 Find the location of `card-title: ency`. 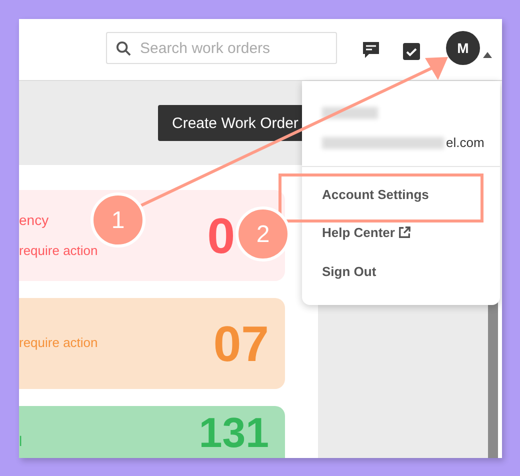

card-title: ency is located at coordinates (34, 220).